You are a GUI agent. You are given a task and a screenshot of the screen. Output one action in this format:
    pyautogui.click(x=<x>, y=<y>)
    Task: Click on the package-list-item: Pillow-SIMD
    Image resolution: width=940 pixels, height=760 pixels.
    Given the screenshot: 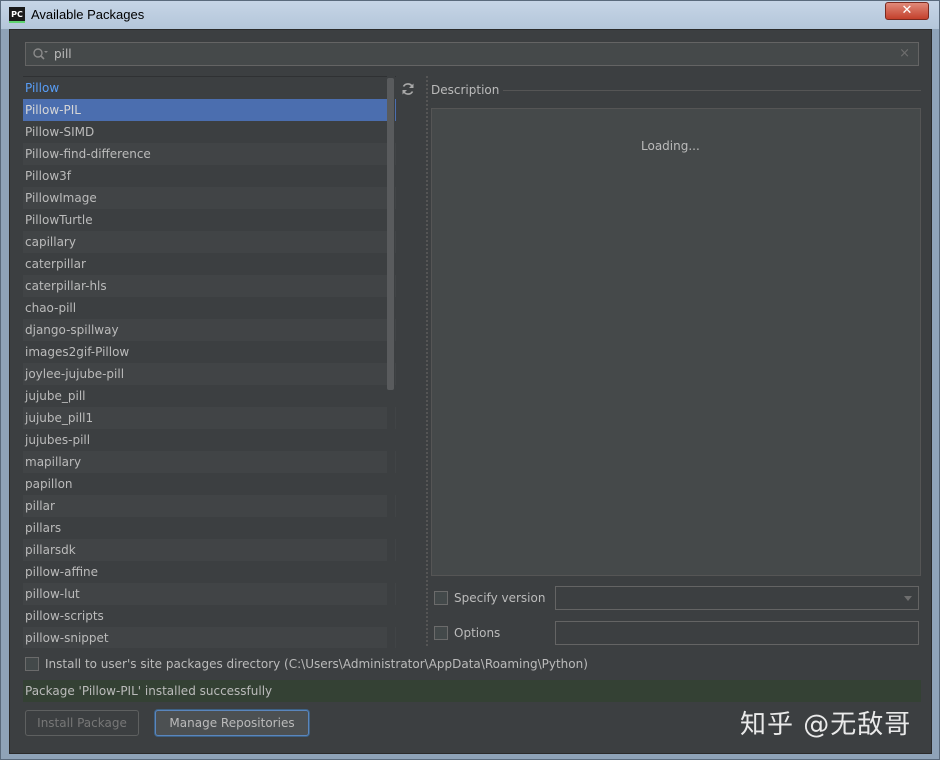 What is the action you would take?
    pyautogui.click(x=209, y=132)
    